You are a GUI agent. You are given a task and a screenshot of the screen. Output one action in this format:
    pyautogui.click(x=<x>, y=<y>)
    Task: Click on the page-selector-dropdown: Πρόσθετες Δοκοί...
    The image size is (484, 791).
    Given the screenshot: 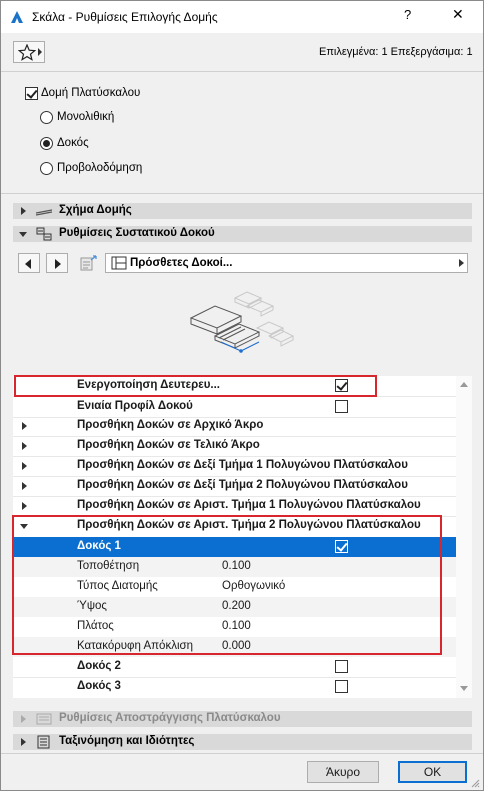 What is the action you would take?
    pyautogui.click(x=286, y=263)
    